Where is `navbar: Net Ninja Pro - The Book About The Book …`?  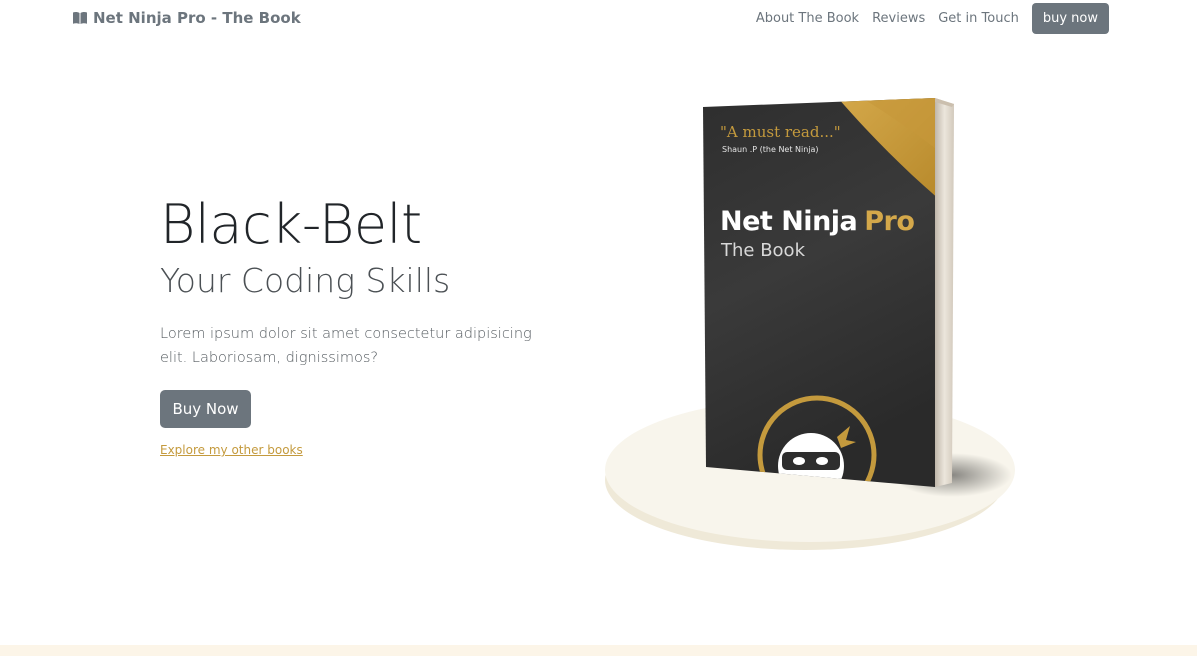 navbar: Net Ninja Pro - The Book About The Book … is located at coordinates (598, 20).